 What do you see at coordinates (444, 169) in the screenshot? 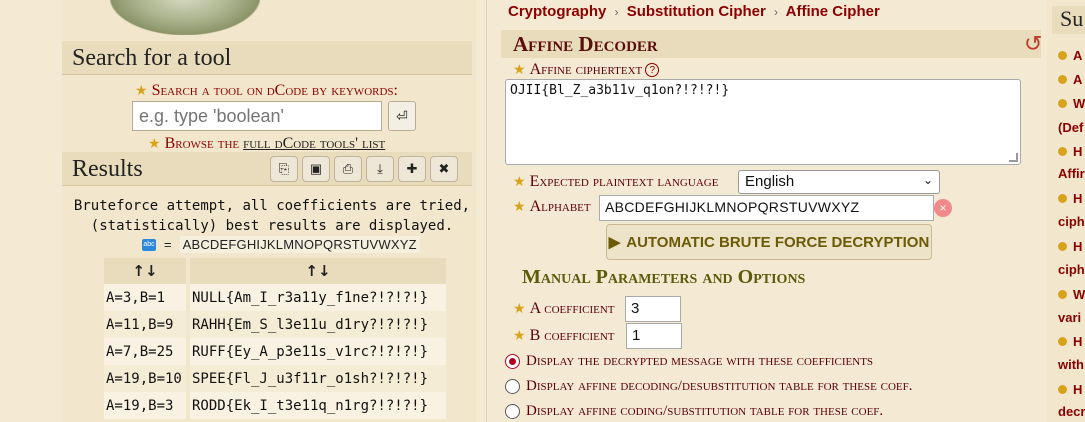
I see `close-results-button: ✖` at bounding box center [444, 169].